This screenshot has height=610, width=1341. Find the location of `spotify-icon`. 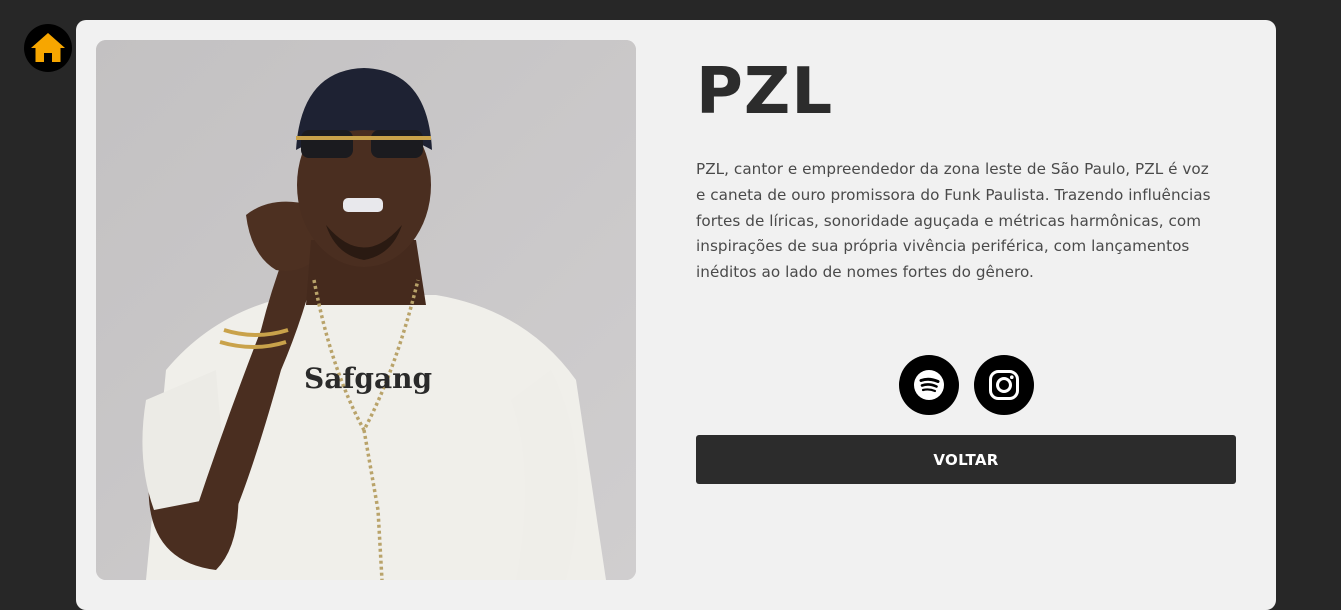

spotify-icon is located at coordinates (928, 385).